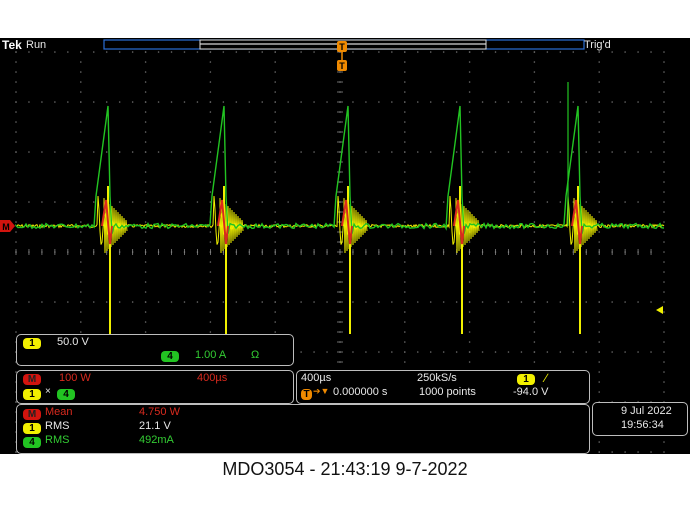 The height and width of the screenshot is (518, 690). I want to click on math-channel-box: M 100 W 400µs 1 × 4, so click(155, 387).